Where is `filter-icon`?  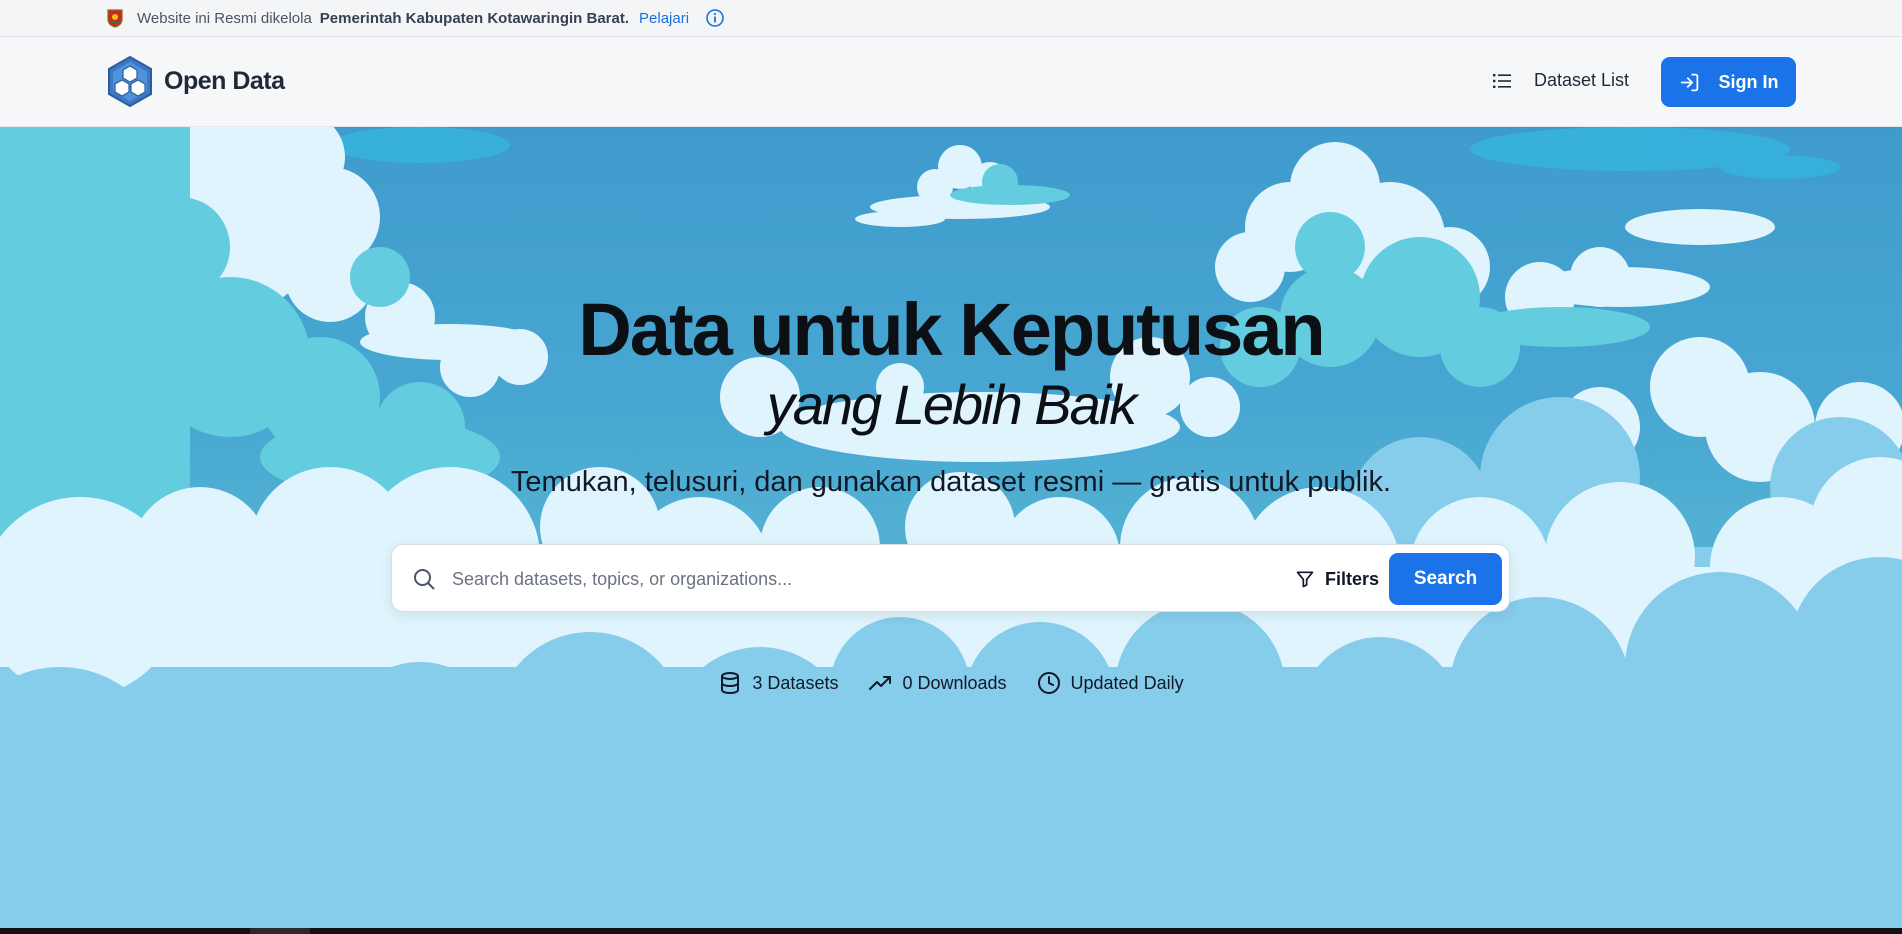 filter-icon is located at coordinates (1305, 579).